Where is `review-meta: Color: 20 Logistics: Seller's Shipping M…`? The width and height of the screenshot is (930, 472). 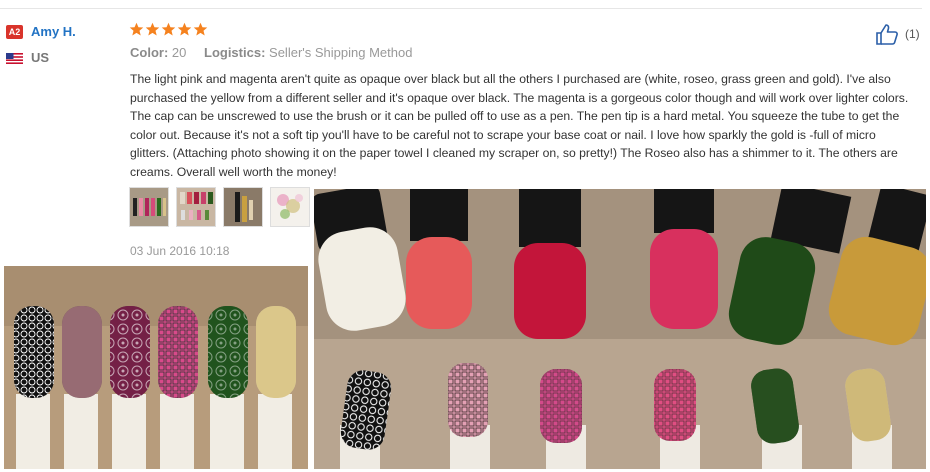 review-meta: Color: 20 Logistics: Seller's Shipping M… is located at coordinates (271, 52).